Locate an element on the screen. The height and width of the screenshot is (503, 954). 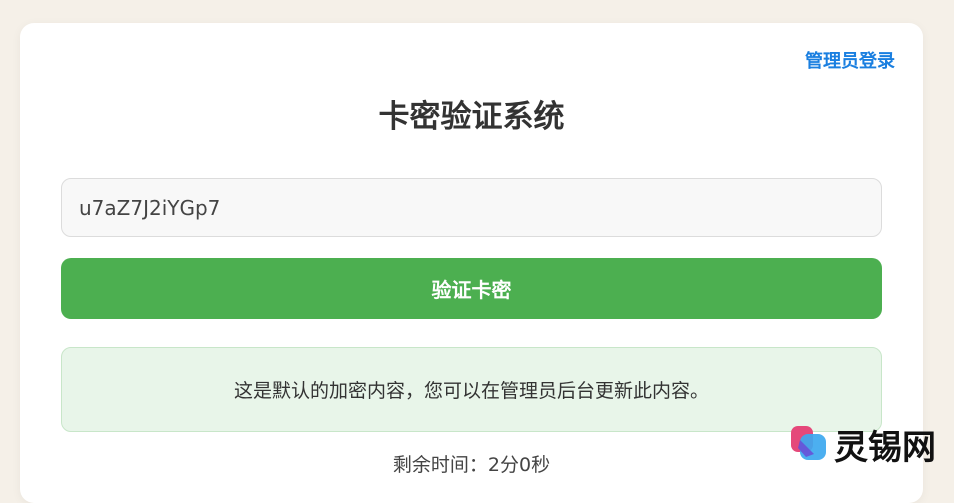
decrypted-content-text: 这是默认的加密内容，您可以在管理员后台更新此内容。 is located at coordinates (471, 391).